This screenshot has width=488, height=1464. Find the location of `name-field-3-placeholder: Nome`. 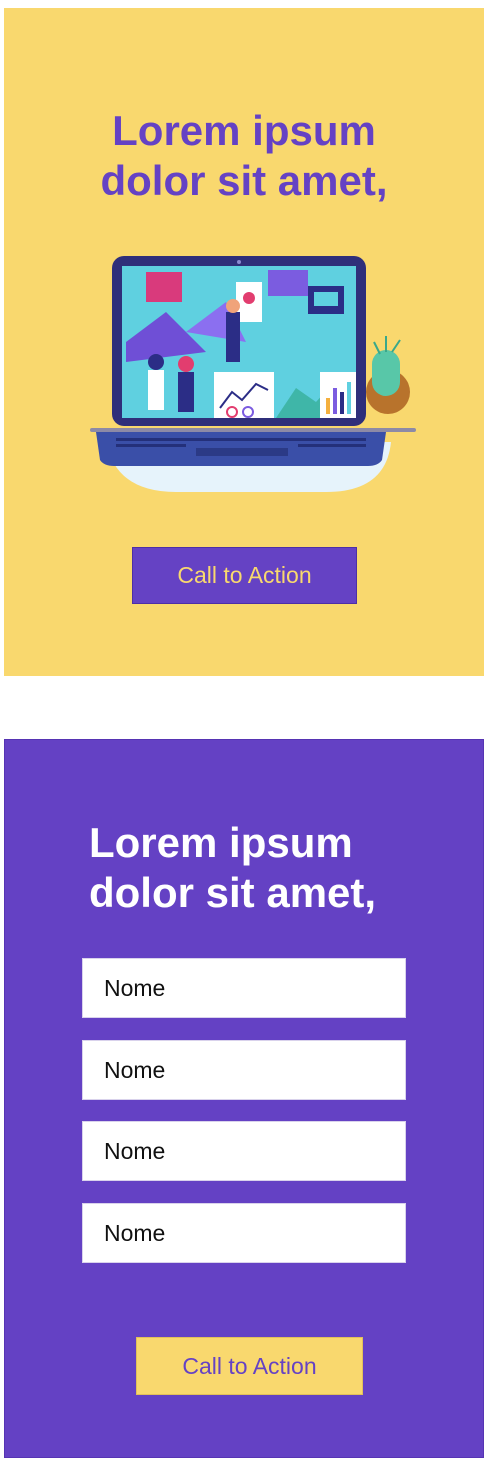

name-field-3-placeholder: Nome is located at coordinates (135, 1150).